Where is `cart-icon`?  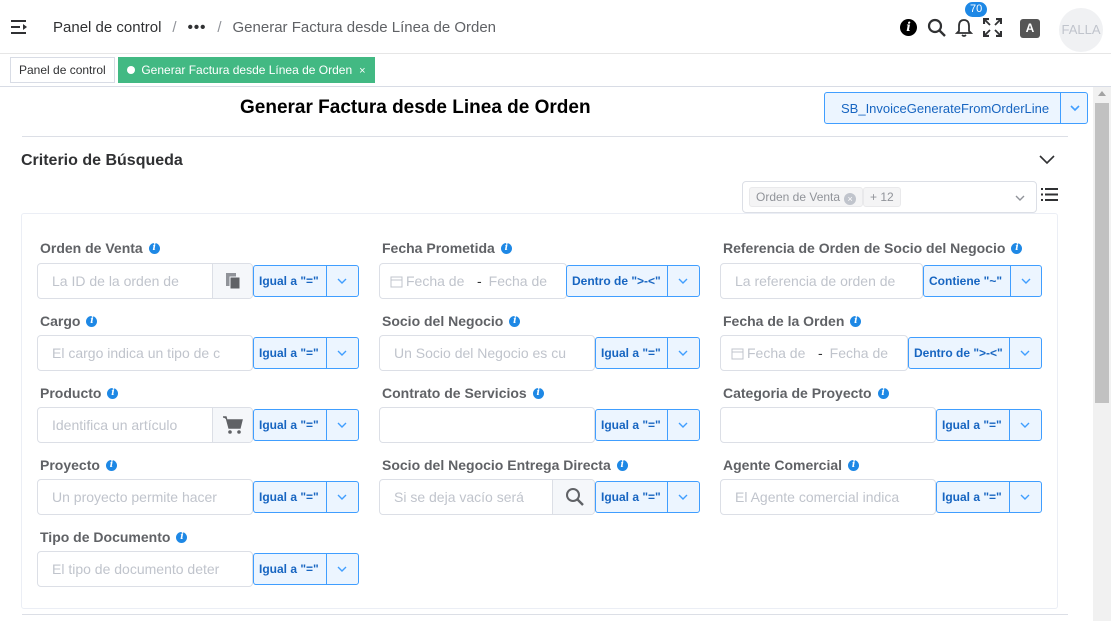
cart-icon is located at coordinates (232, 425).